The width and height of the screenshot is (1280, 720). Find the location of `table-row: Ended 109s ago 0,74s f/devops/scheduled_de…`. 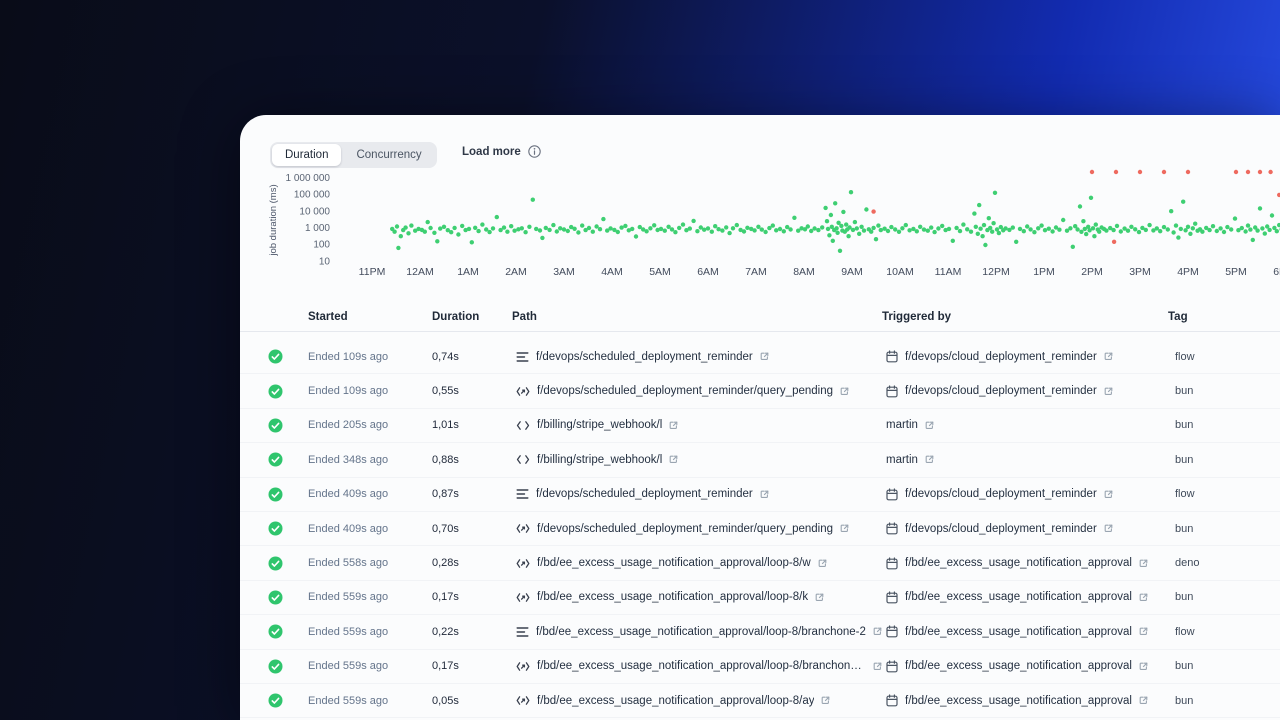

table-row: Ended 109s ago 0,74s f/devops/scheduled_de… is located at coordinates (760, 357).